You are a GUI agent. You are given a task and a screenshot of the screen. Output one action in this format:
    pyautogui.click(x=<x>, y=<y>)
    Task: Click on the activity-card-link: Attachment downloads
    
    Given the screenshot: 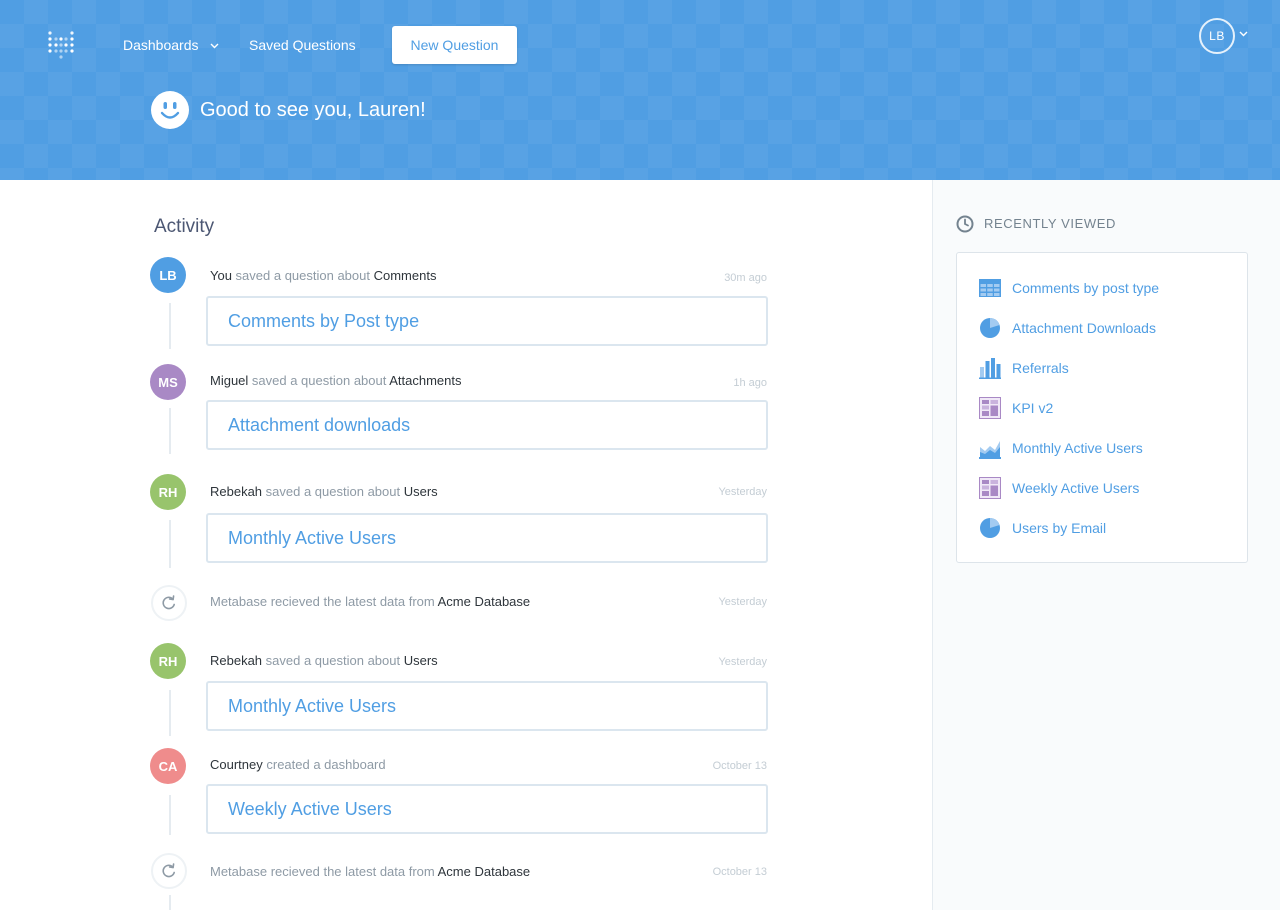 What is the action you would take?
    pyautogui.click(x=487, y=425)
    